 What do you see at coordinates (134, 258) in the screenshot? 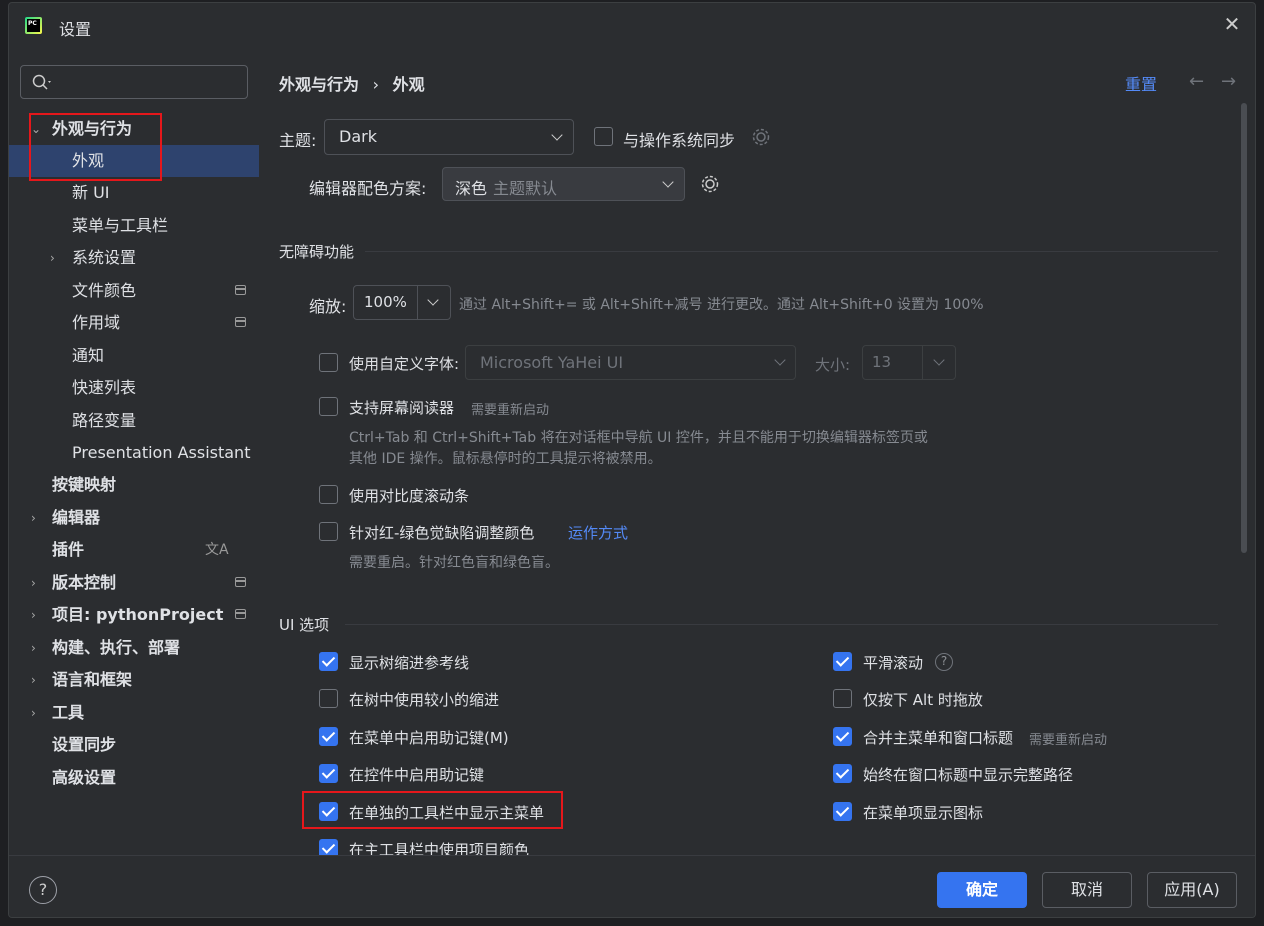
I see `sidebar-item-system-settings: › 系统设置` at bounding box center [134, 258].